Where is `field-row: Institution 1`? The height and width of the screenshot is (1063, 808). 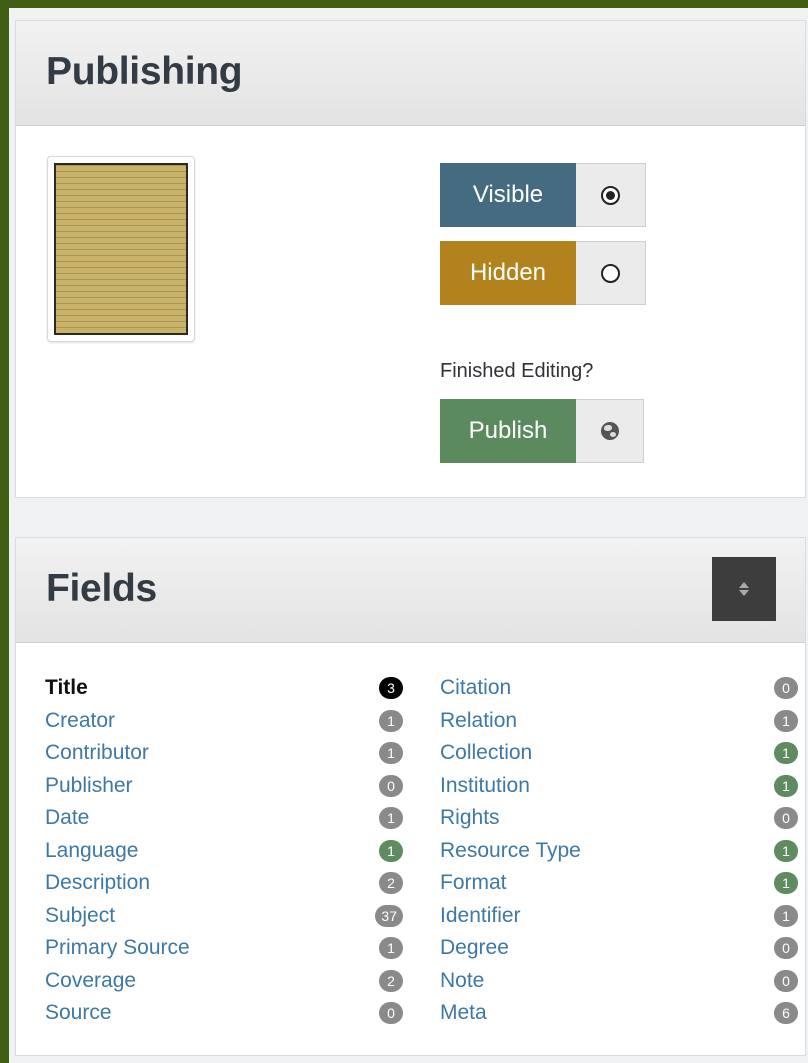 field-row: Institution 1 is located at coordinates (619, 786).